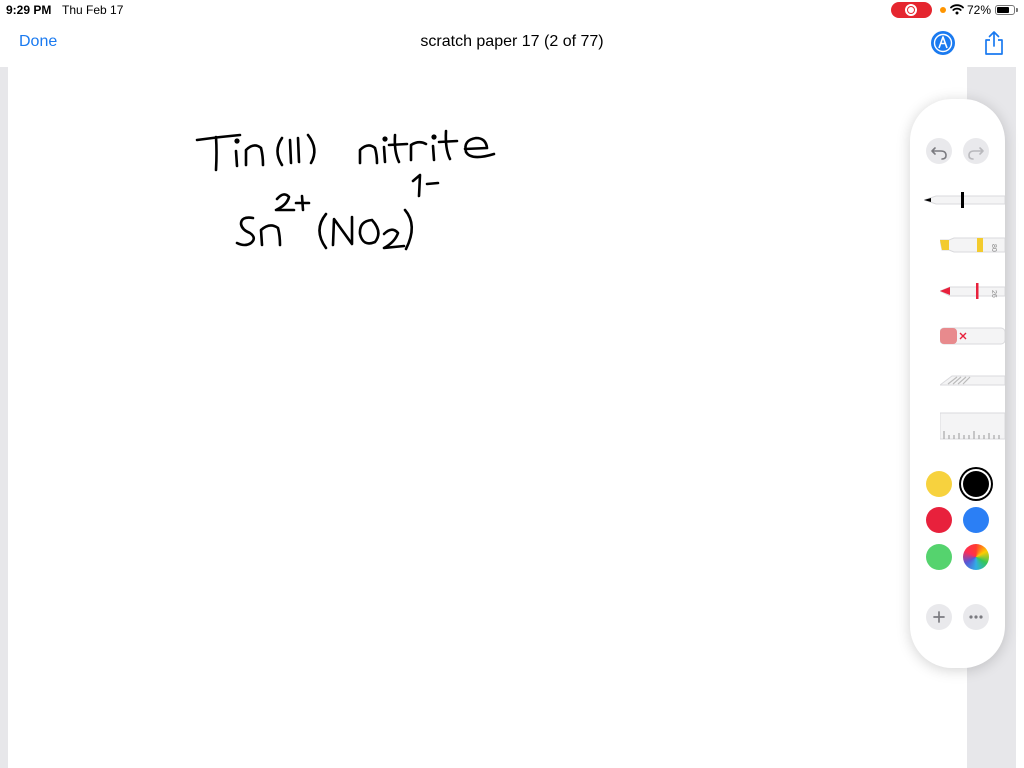  What do you see at coordinates (939, 153) in the screenshot?
I see `undo-icon` at bounding box center [939, 153].